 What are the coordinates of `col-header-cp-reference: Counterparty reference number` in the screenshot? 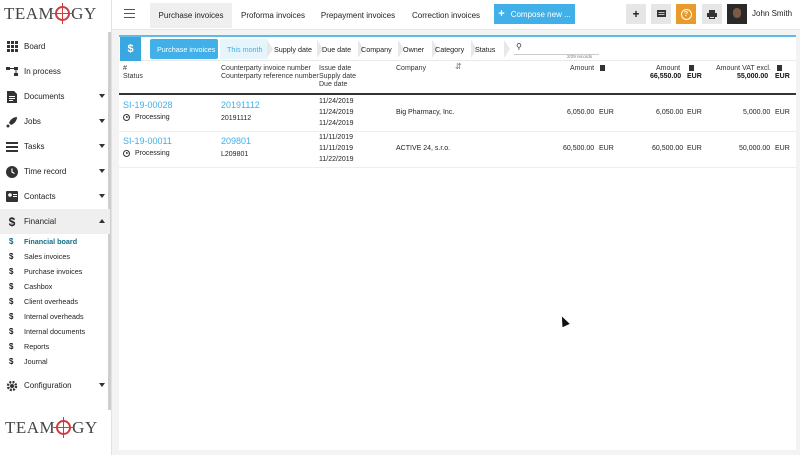 It's located at (270, 77).